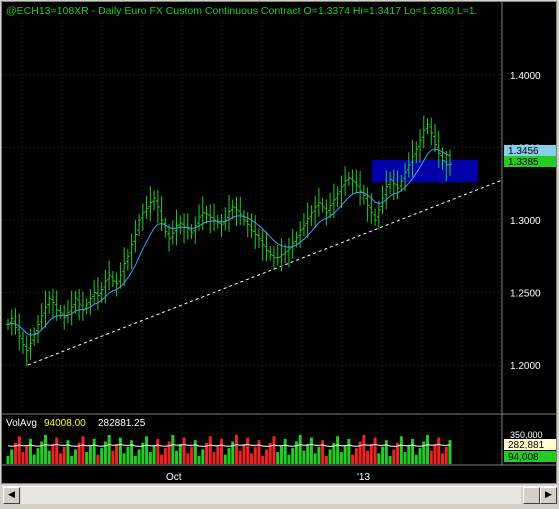 The height and width of the screenshot is (509, 559). Describe the element at coordinates (327, 11) in the screenshot. I see `header-open: O=1.3374` at that location.